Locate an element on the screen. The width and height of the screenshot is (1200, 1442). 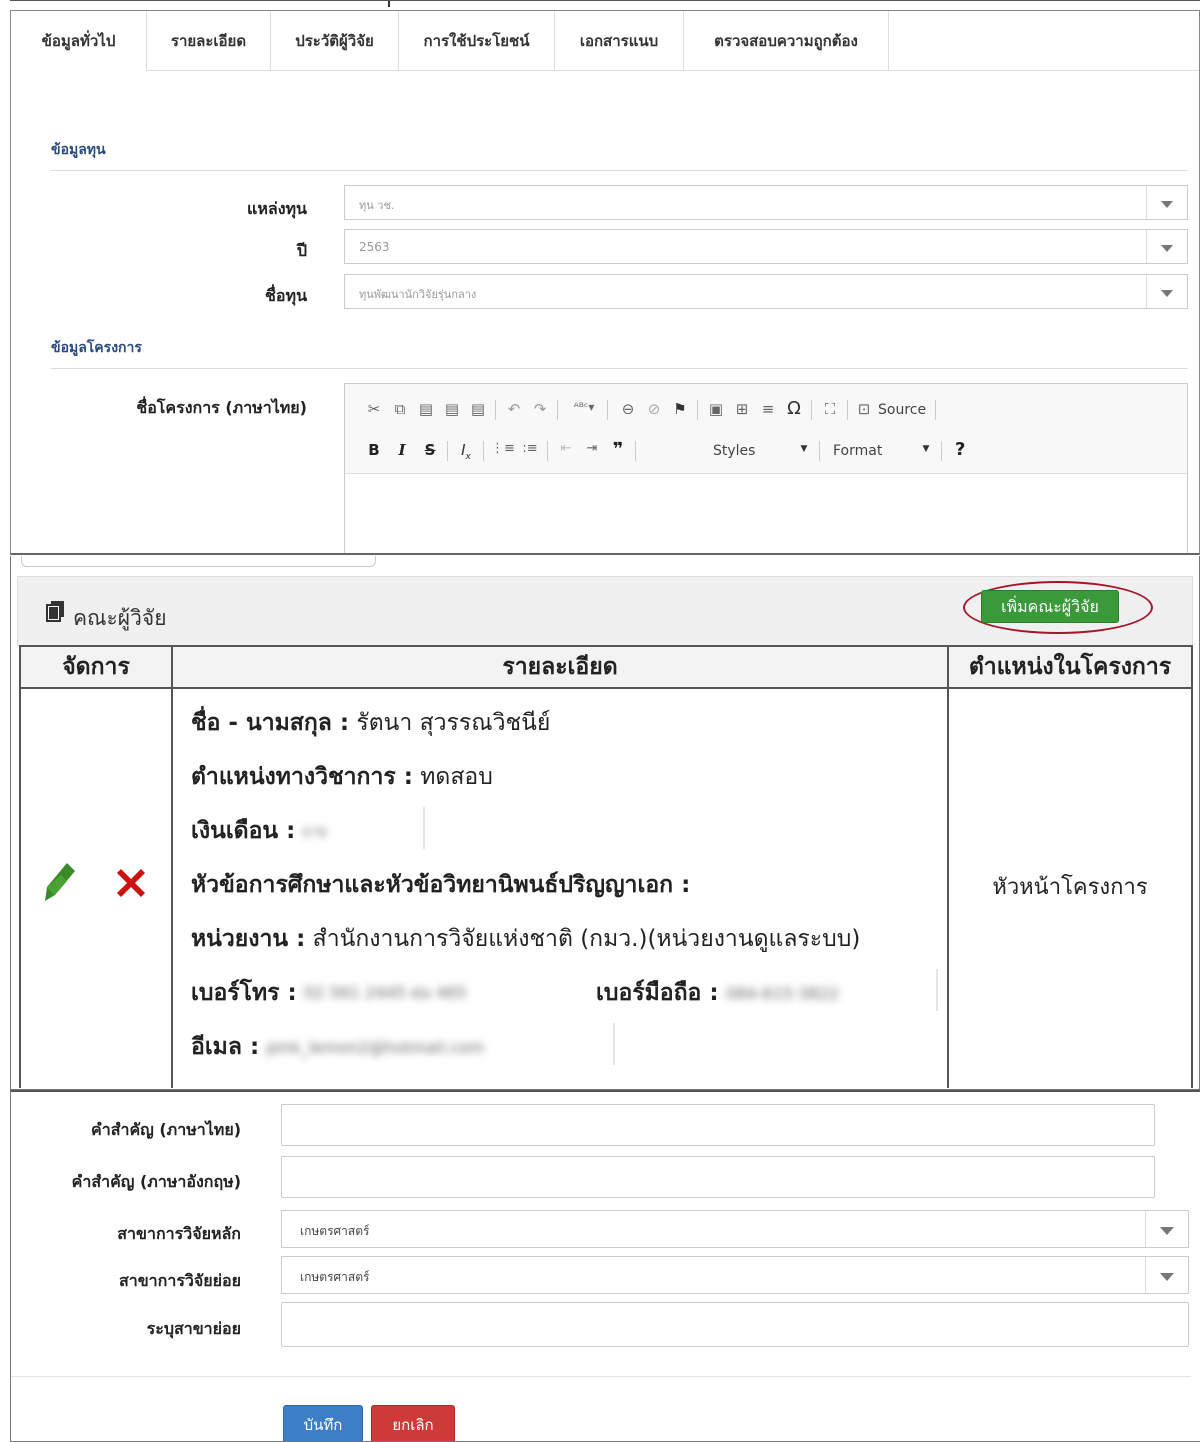
fund-source-select: ทุน วช. is located at coordinates (766, 202).